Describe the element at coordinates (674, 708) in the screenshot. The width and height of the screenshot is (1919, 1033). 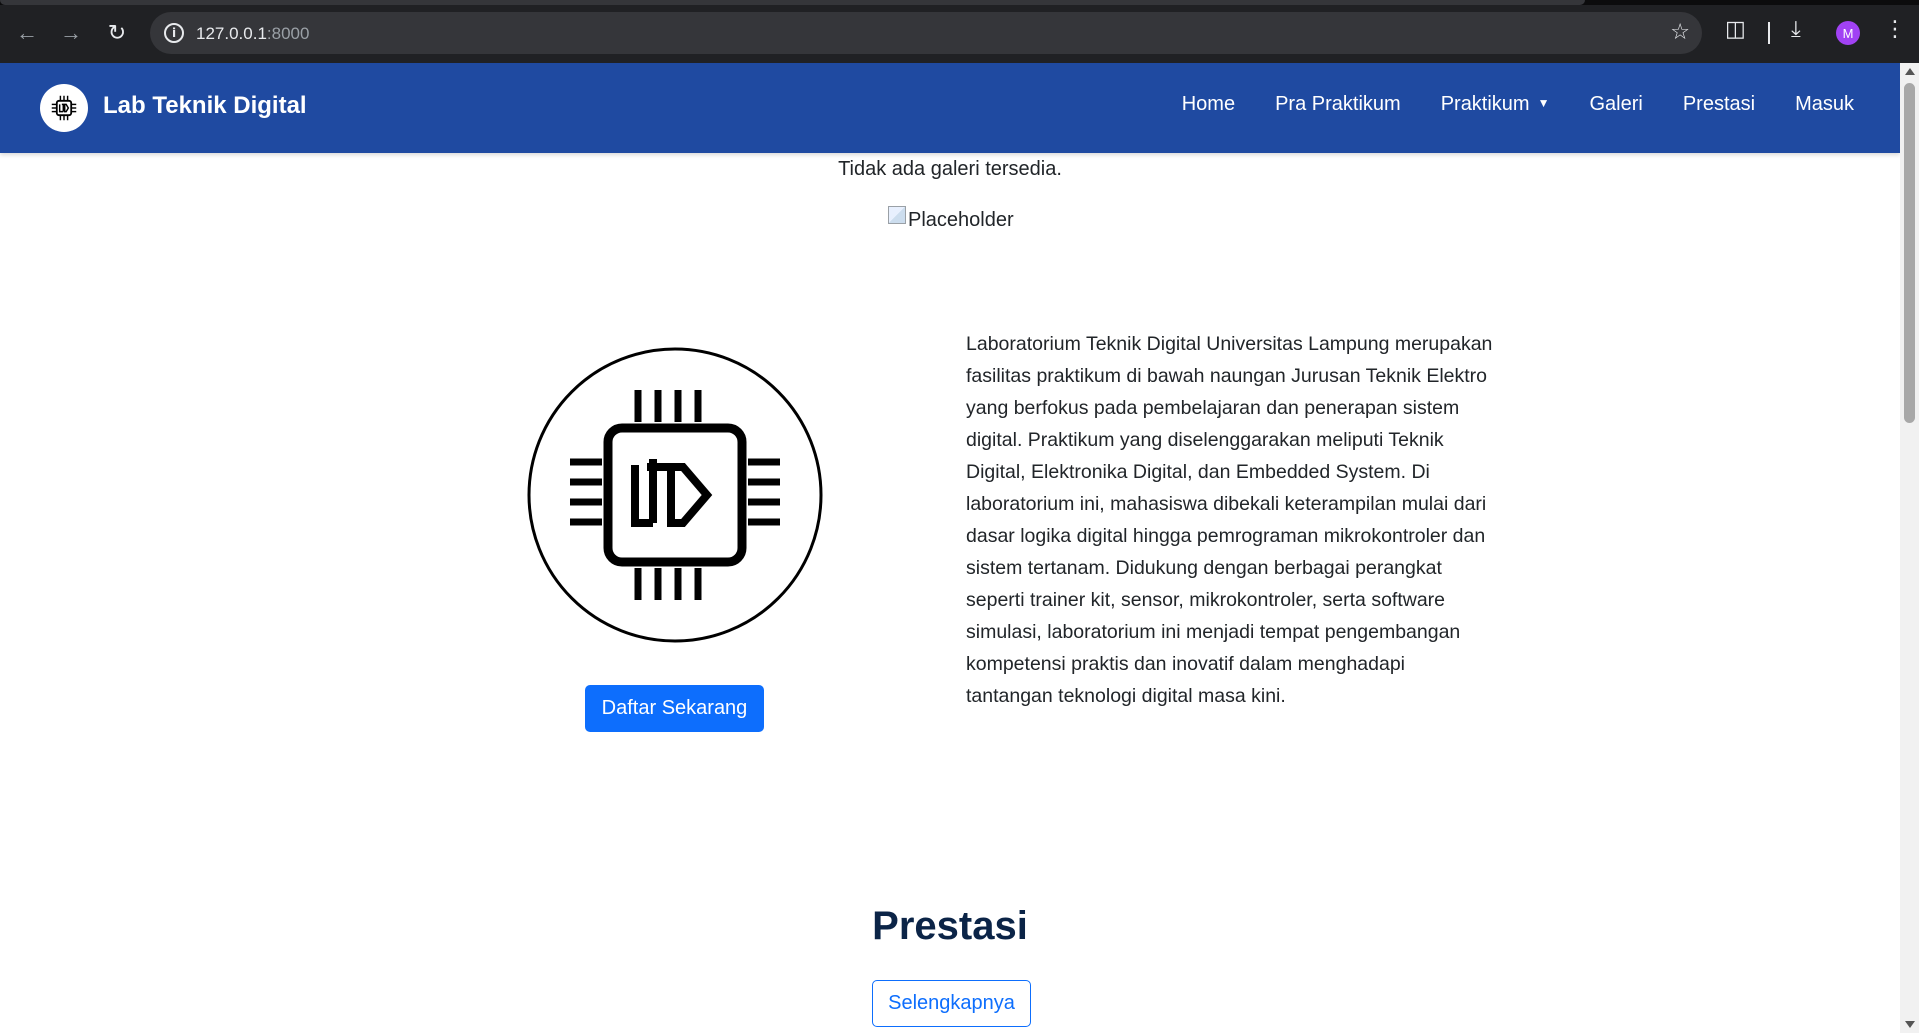
I see `register-now-button: Daftar Sekarang` at that location.